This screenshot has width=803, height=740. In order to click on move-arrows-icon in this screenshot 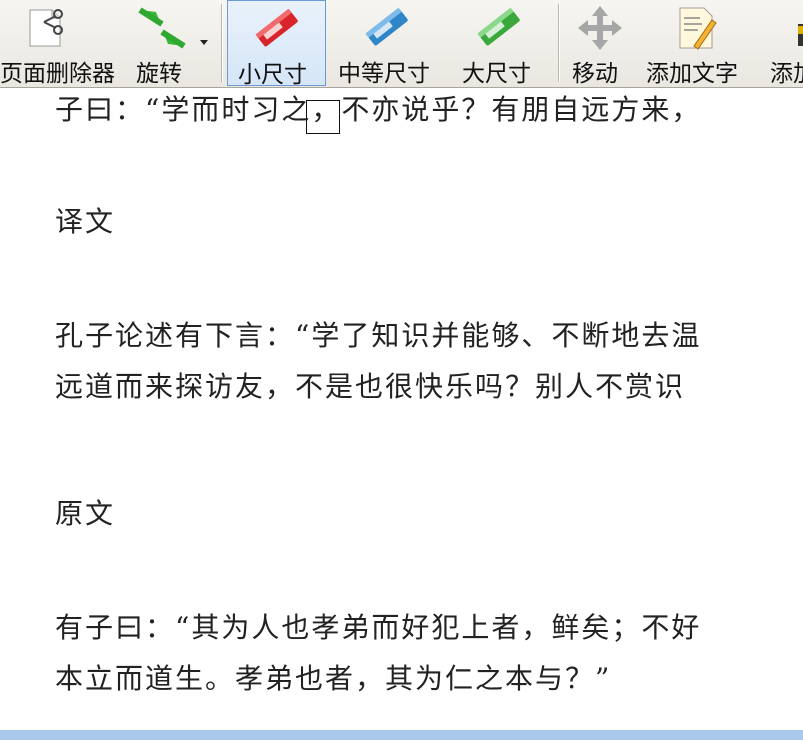, I will do `click(600, 30)`.